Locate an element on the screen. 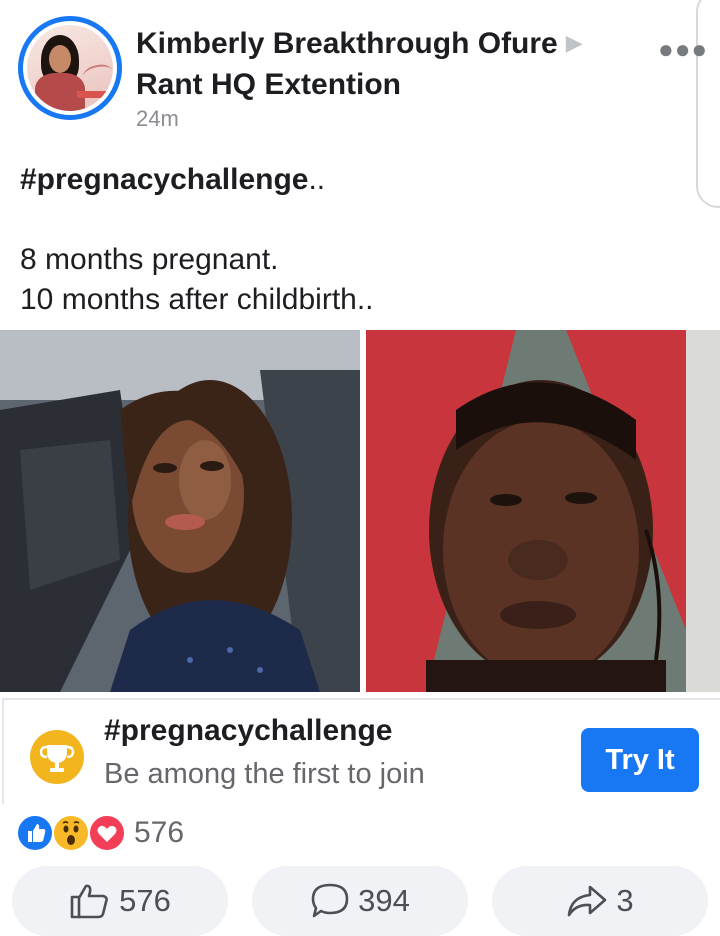  share-arrow-icon is located at coordinates (587, 901).